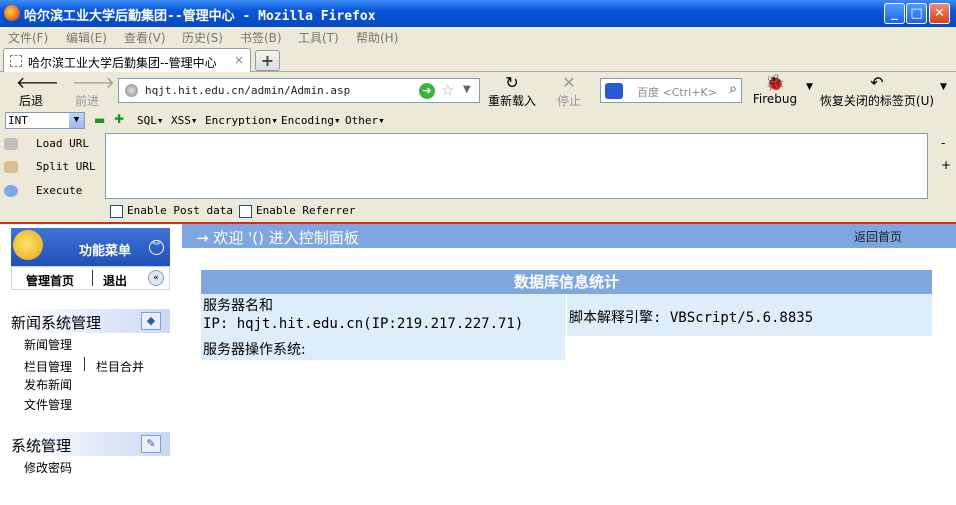  I want to click on stop-button: ✕ 停止, so click(569, 91).